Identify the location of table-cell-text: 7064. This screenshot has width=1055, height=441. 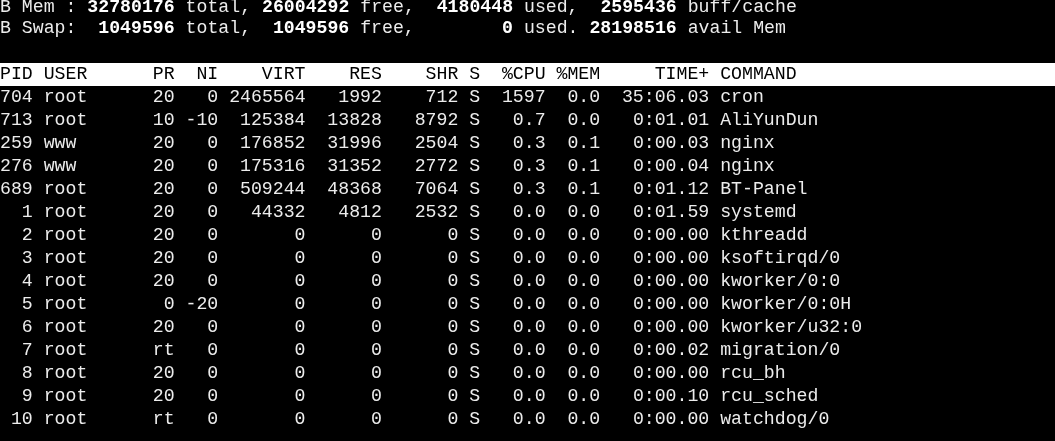
(436, 189).